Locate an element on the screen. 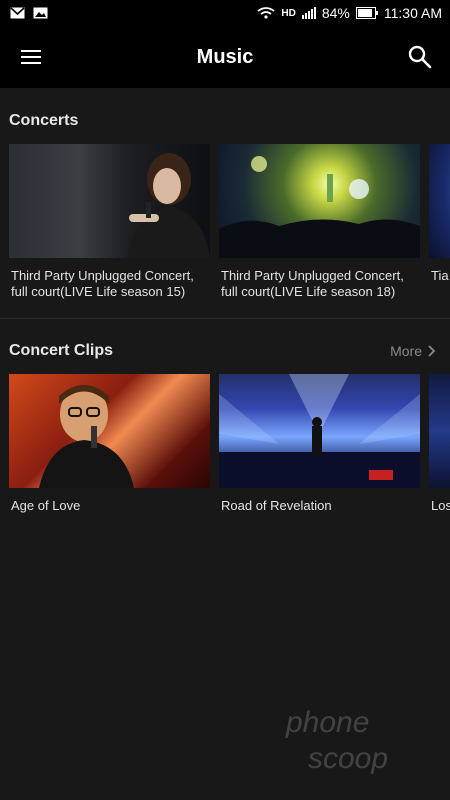  battery-icon is located at coordinates (366, 13).